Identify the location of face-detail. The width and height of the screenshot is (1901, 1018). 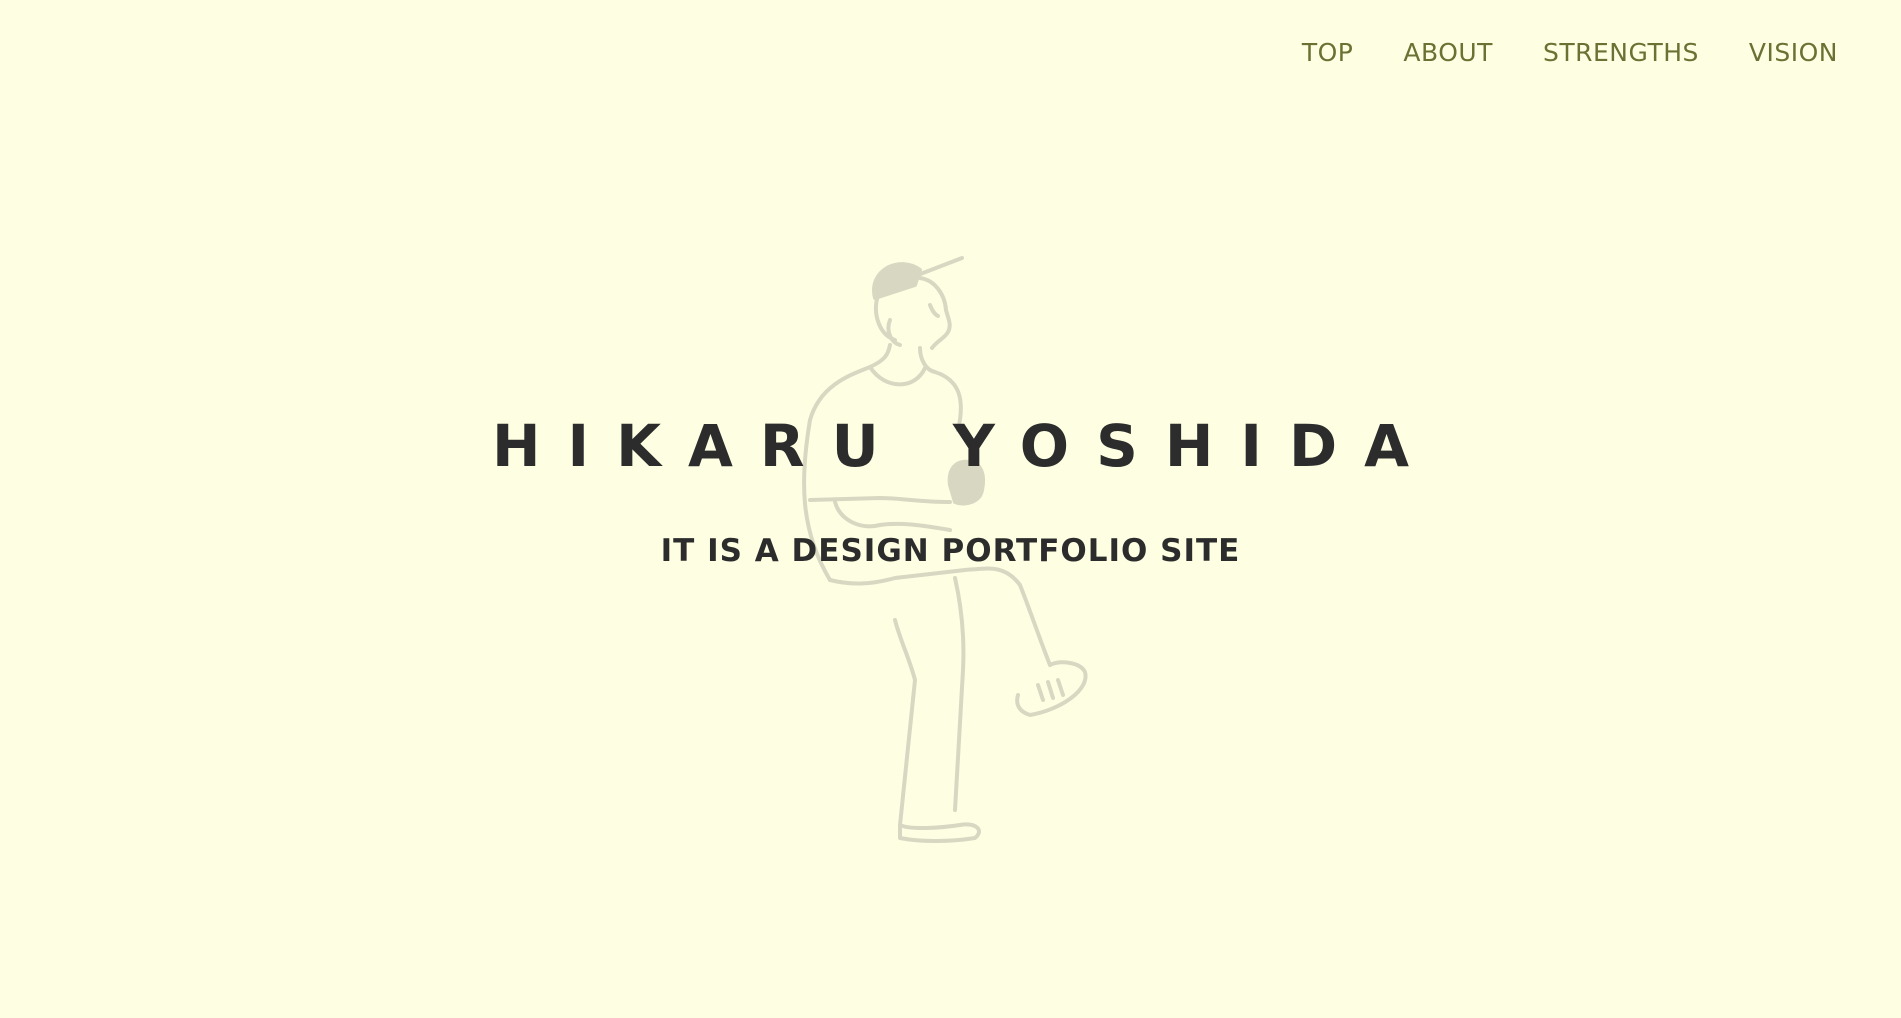
(934, 310).